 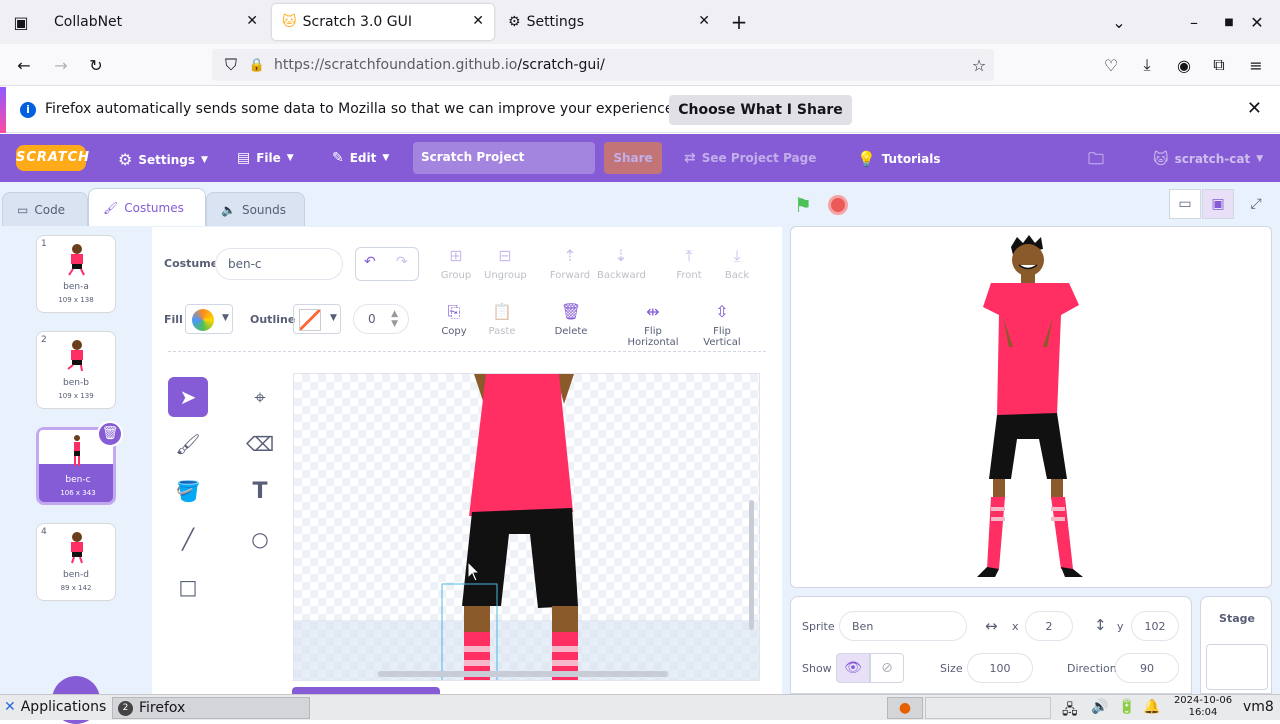 I want to click on scratch-logo: SCRATCH, so click(x=52, y=158).